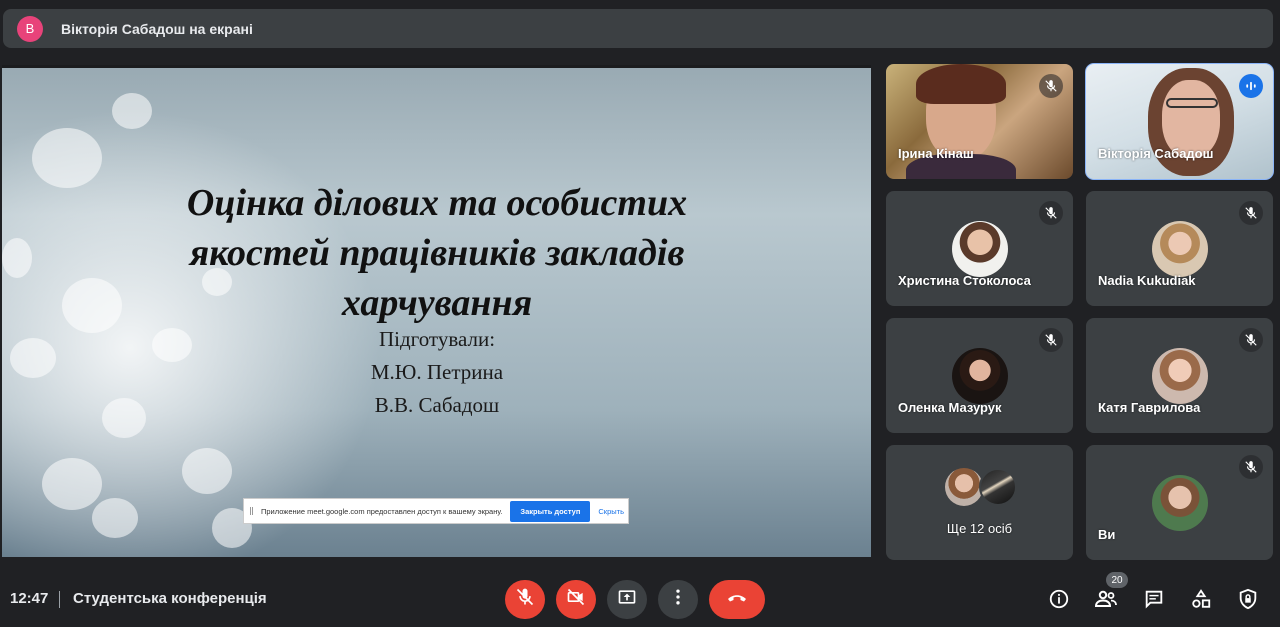  I want to click on mic-off-icon, so click(525, 599).